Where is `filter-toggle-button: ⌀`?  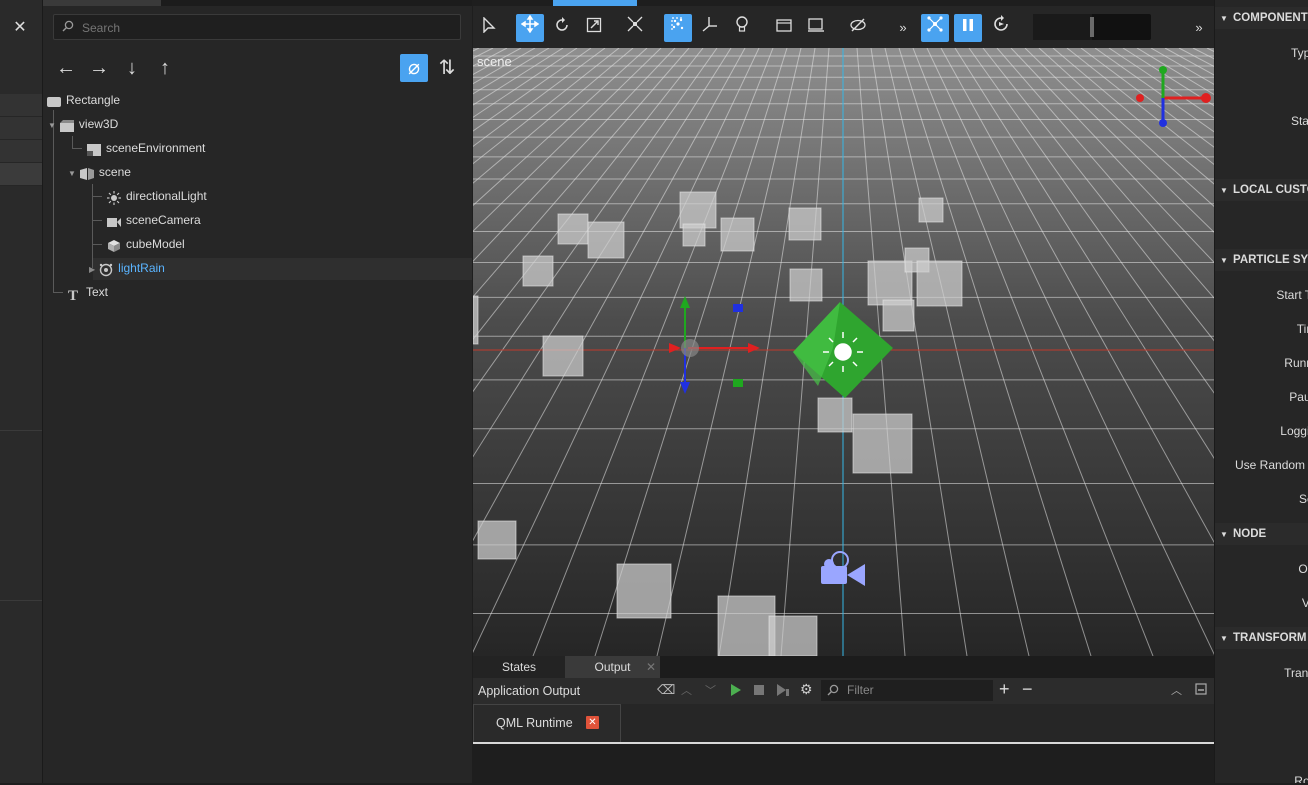 filter-toggle-button: ⌀ is located at coordinates (414, 68).